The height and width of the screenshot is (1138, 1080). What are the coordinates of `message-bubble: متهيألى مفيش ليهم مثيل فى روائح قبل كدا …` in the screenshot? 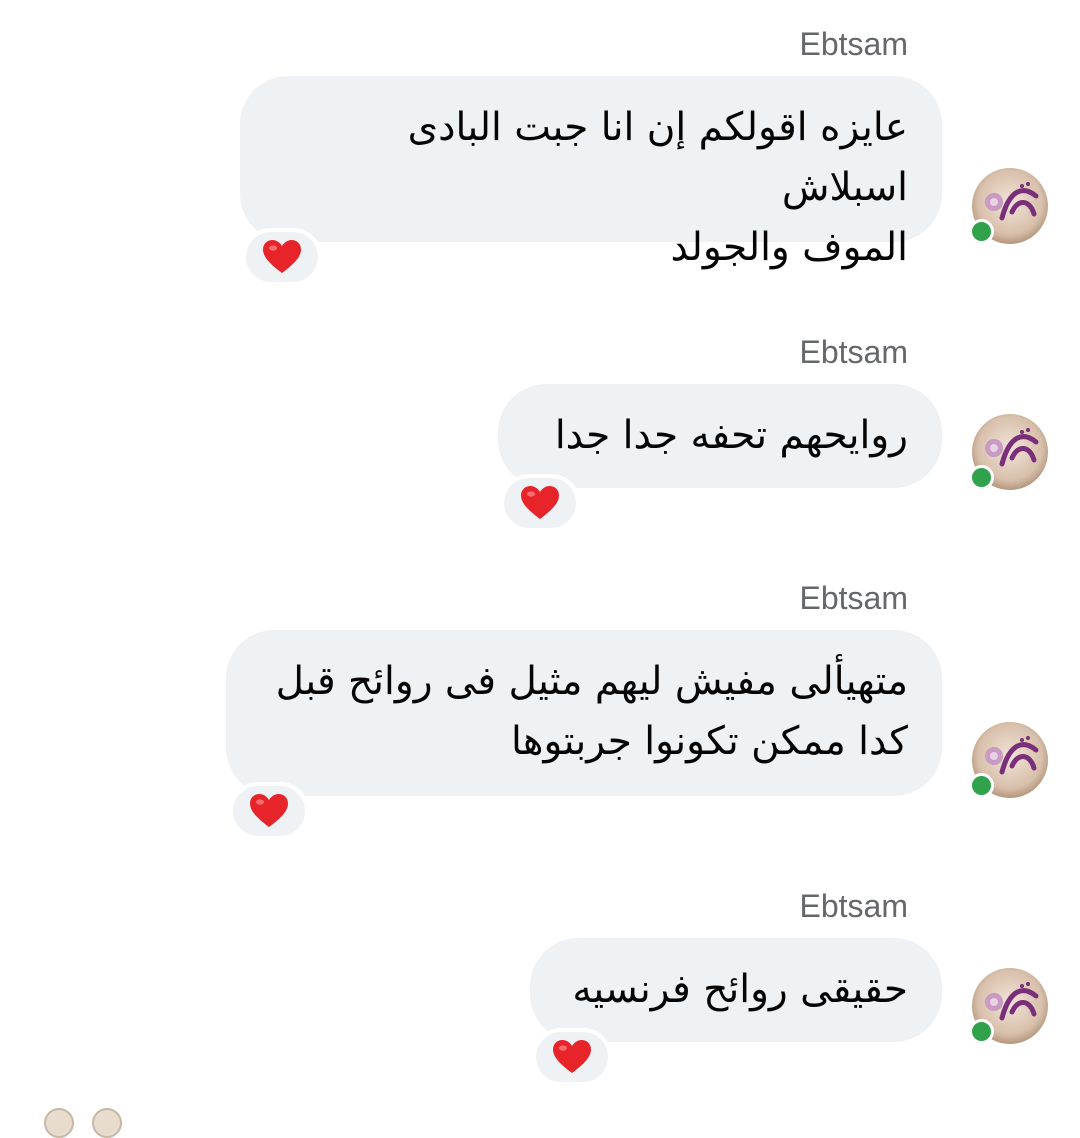 It's located at (584, 713).